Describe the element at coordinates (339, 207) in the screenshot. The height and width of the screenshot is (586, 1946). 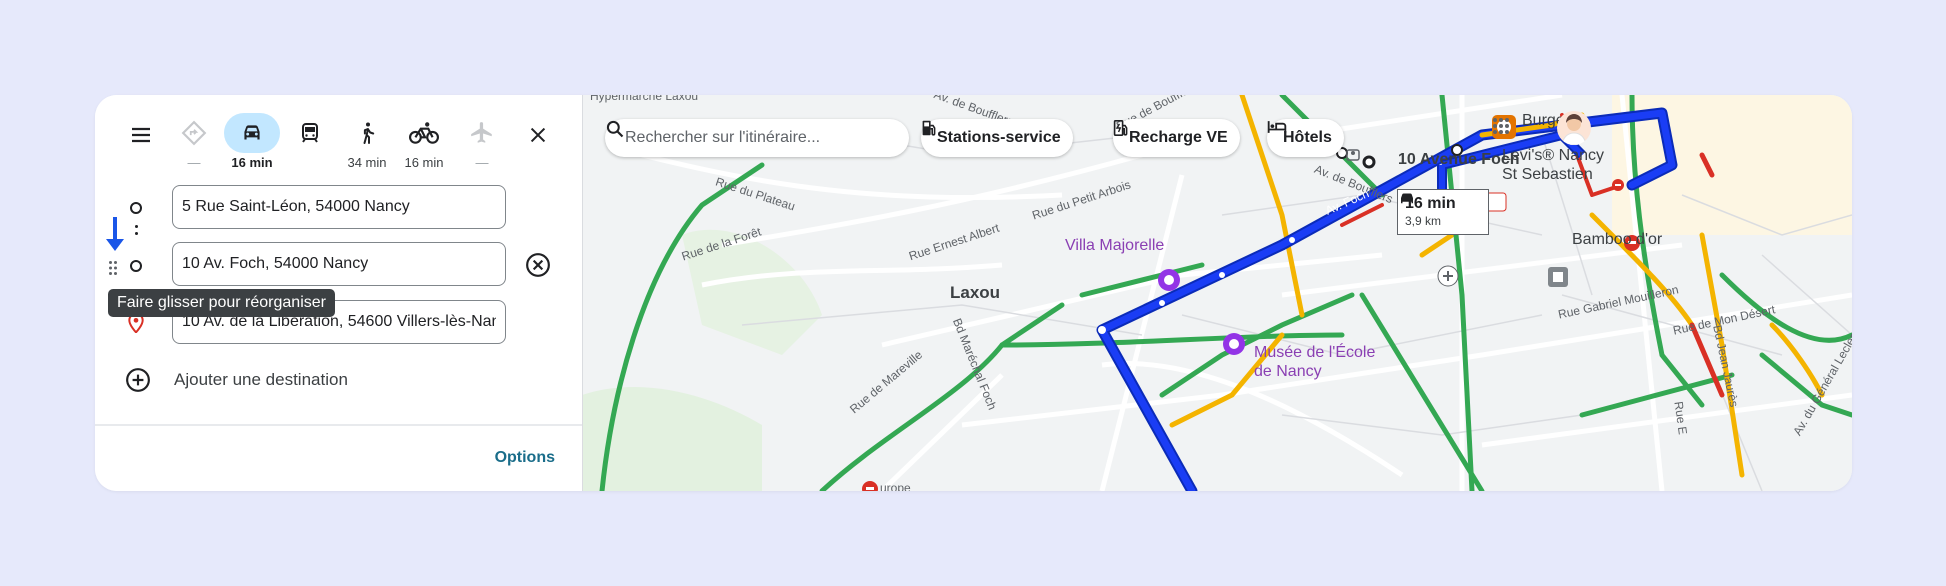
I see `origin-input: 5 Rue Saint-Léon, 54000 Nancy` at that location.